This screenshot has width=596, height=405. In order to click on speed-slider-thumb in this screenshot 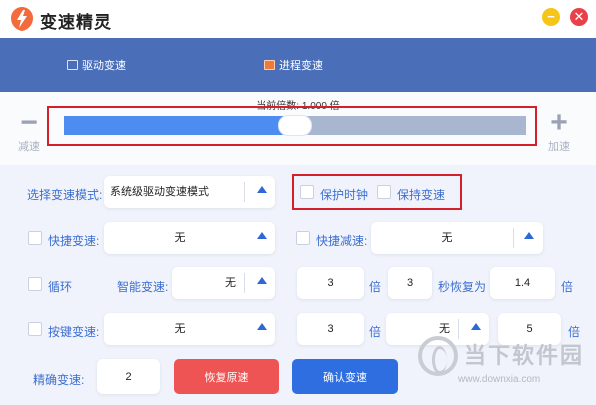, I will do `click(295, 125)`.